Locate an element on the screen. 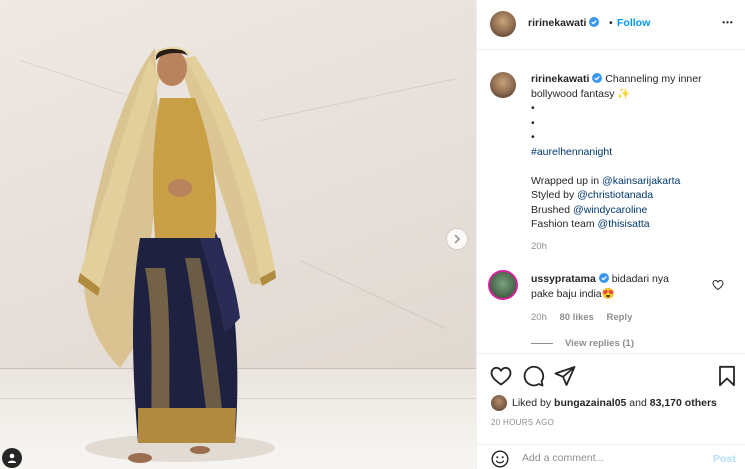  author-avatar is located at coordinates (503, 24).